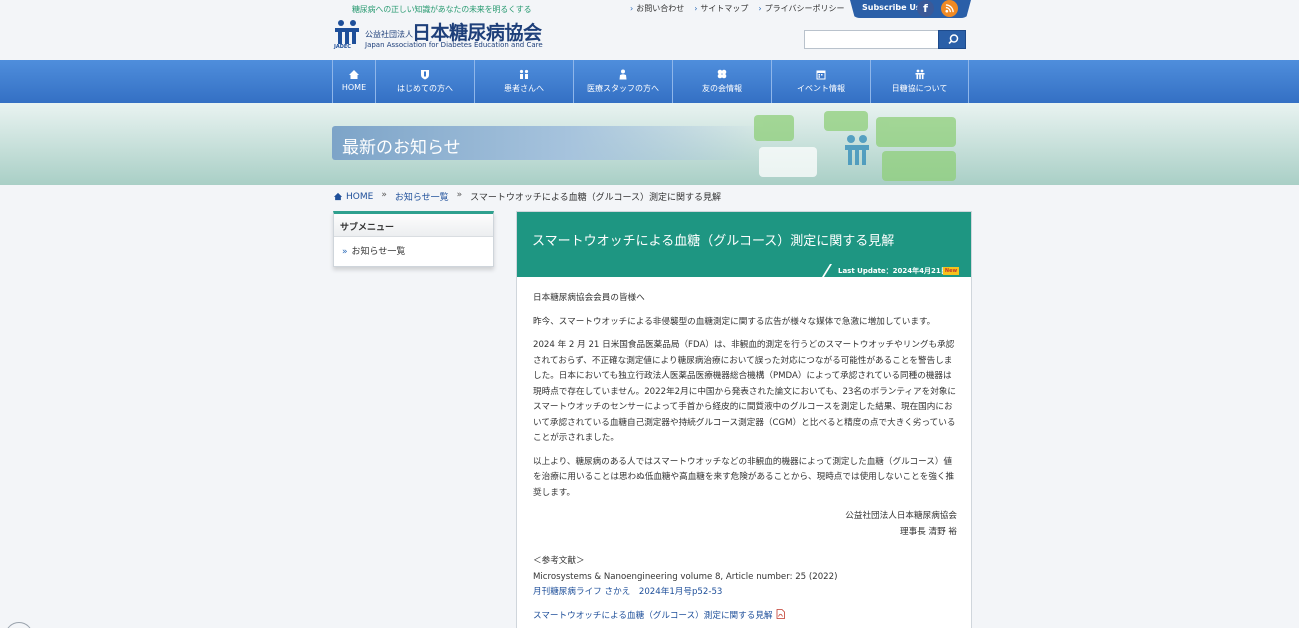 The image size is (1299, 628). What do you see at coordinates (928, 531) in the screenshot?
I see `signature-person: 理事長 清野 裕` at bounding box center [928, 531].